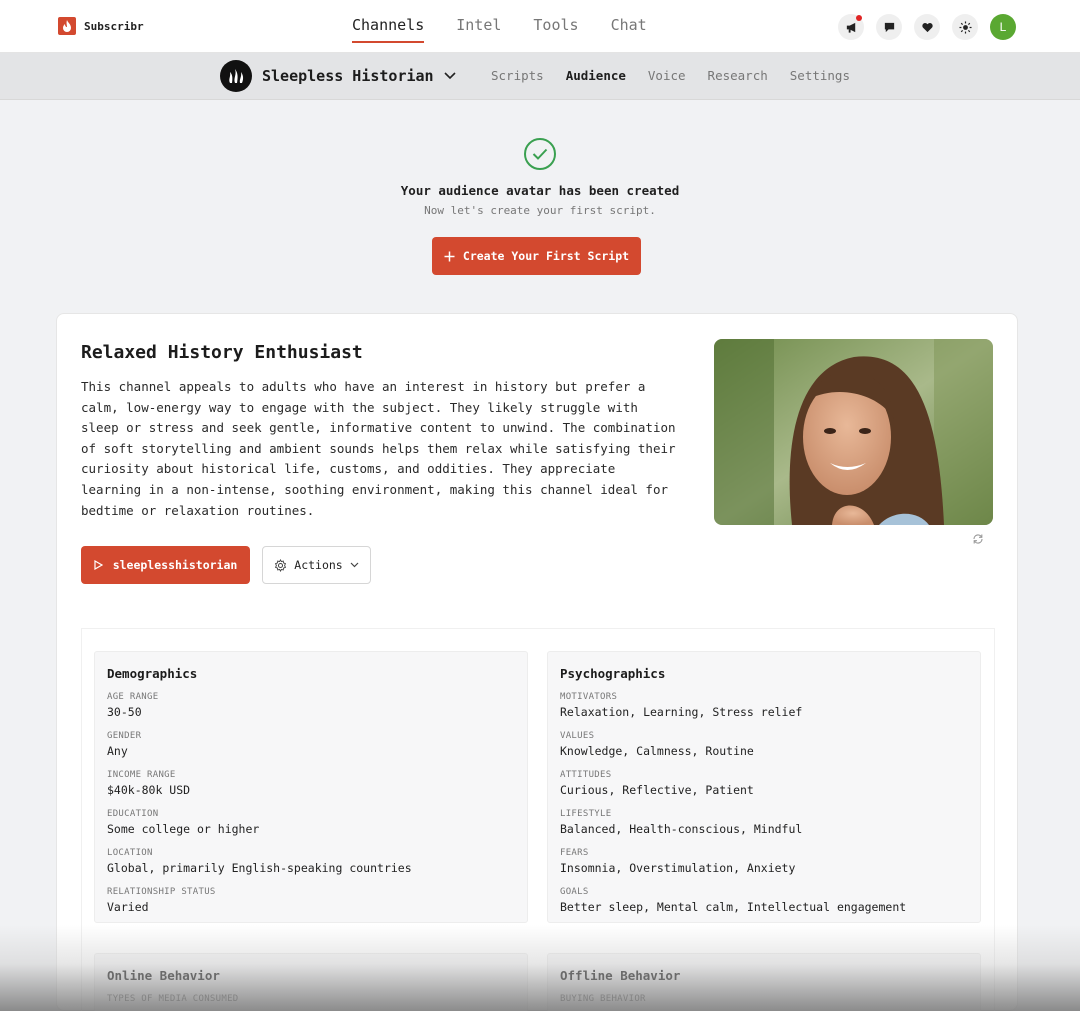 Image resolution: width=1080 pixels, height=1011 pixels. What do you see at coordinates (1003, 27) in the screenshot?
I see `user-avatar: L` at bounding box center [1003, 27].